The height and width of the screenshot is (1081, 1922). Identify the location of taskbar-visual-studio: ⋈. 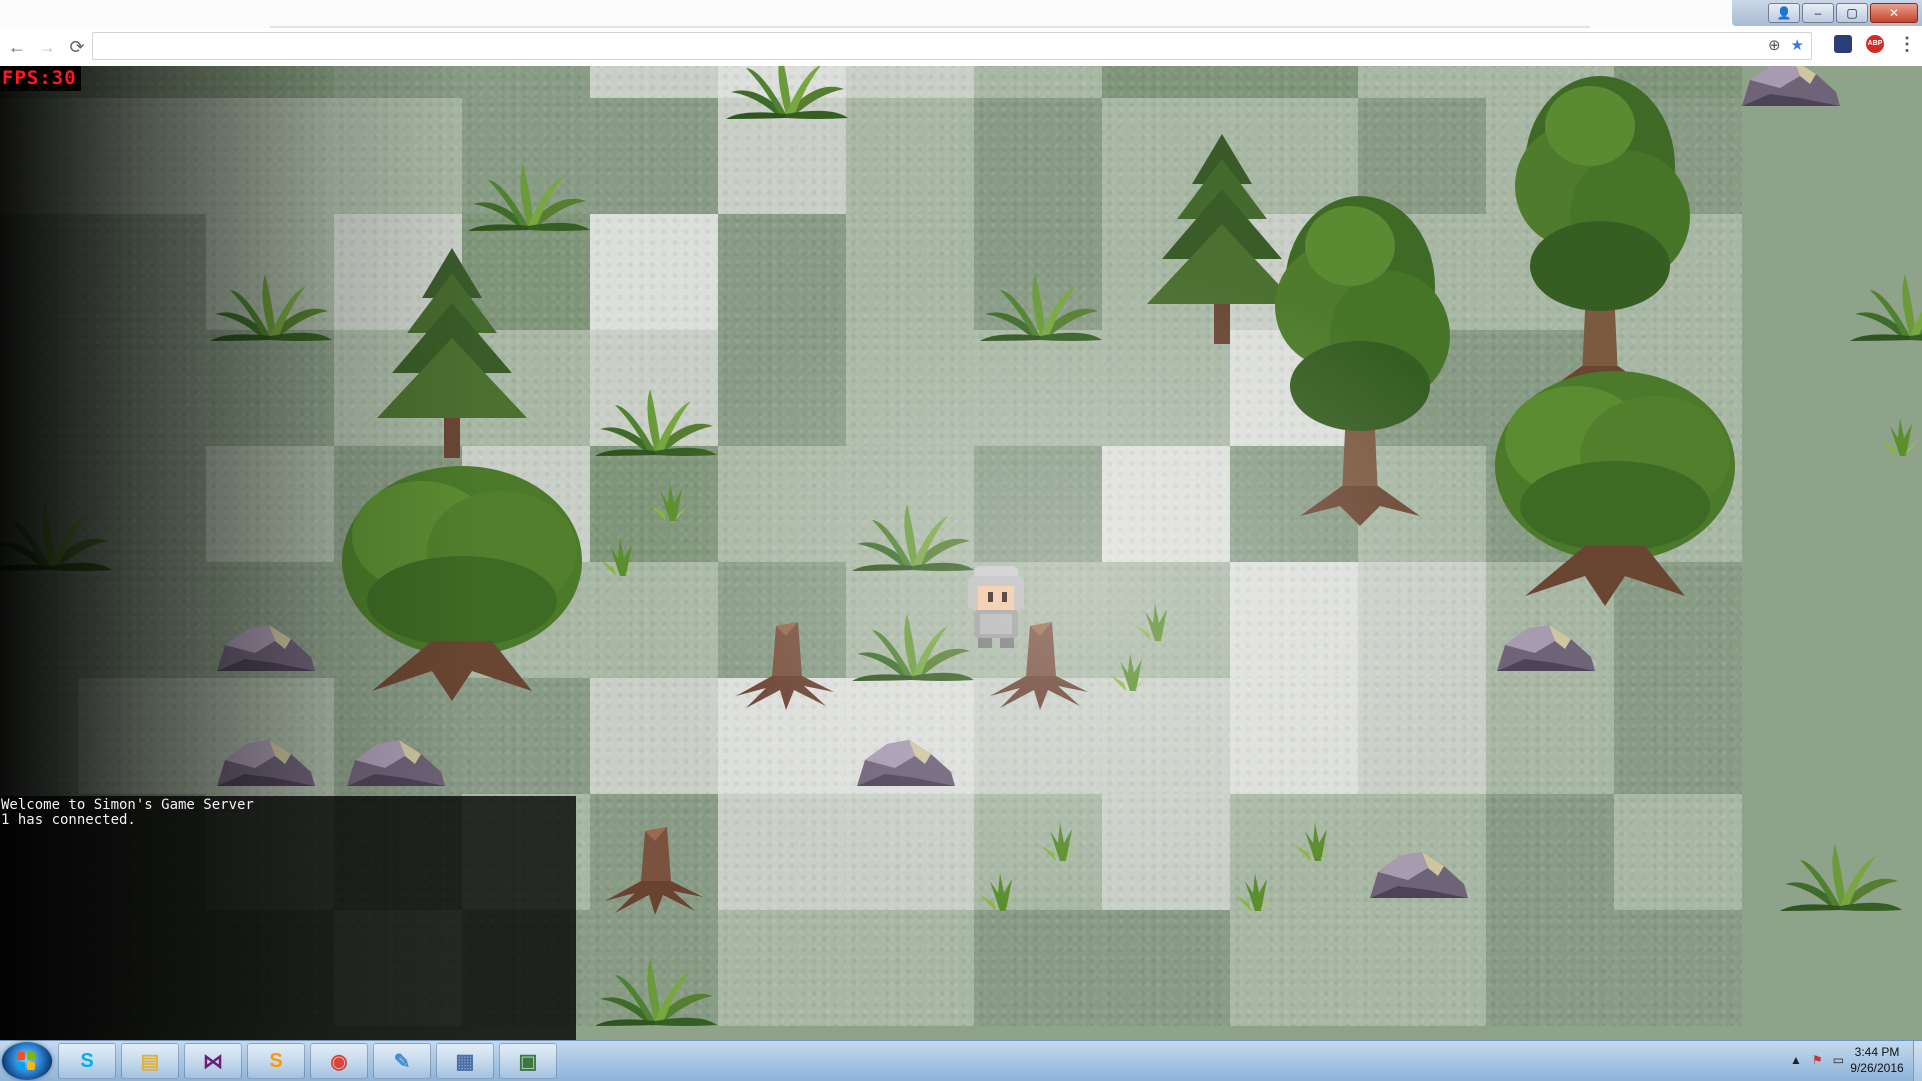
(213, 1061).